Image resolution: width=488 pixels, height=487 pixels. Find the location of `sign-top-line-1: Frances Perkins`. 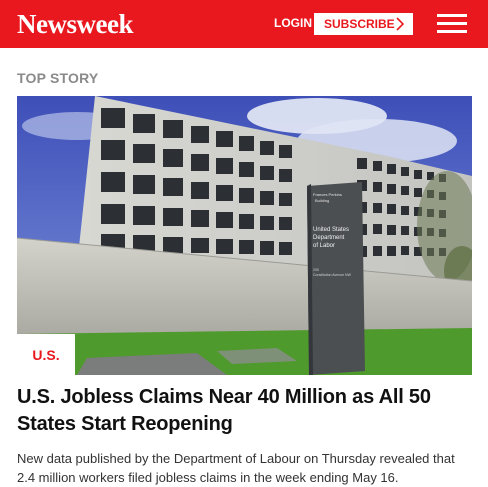

sign-top-line-1: Frances Perkins is located at coordinates (327, 194).